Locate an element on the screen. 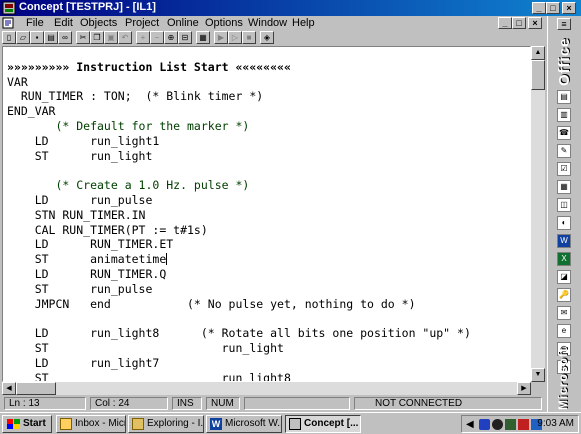 This screenshot has height=434, width=581. outlook-icon: ✉ is located at coordinates (564, 313).